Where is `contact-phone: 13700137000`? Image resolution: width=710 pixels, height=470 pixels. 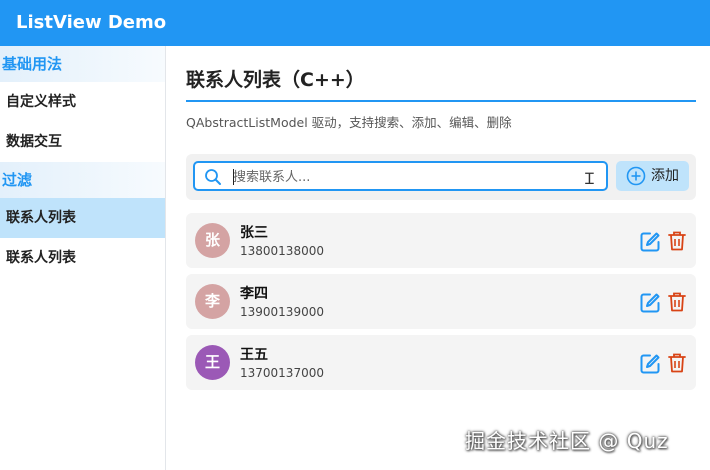 contact-phone: 13700137000 is located at coordinates (282, 373).